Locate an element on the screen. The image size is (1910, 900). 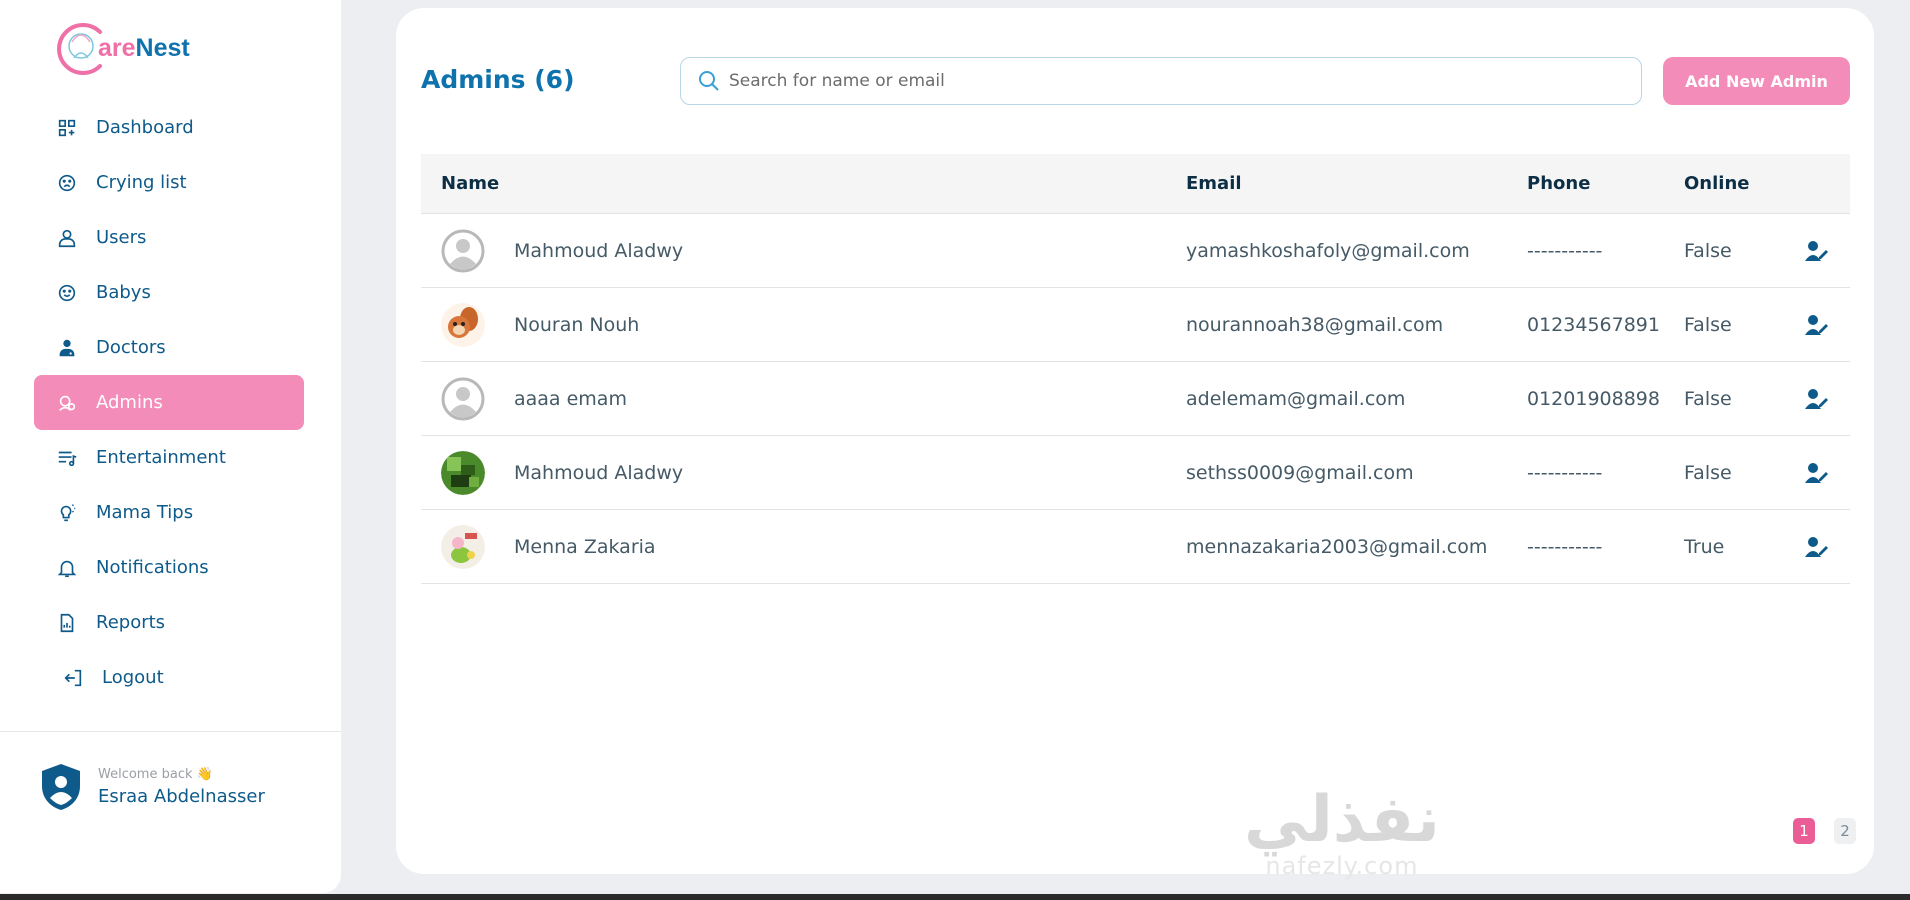
bell-icon is located at coordinates (67, 568).